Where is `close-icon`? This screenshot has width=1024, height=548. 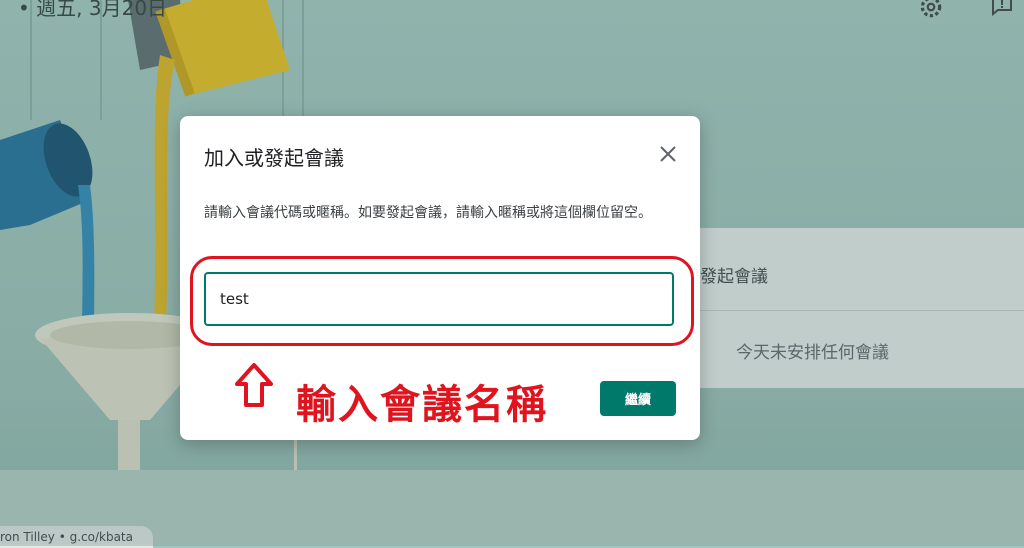
close-icon is located at coordinates (668, 154).